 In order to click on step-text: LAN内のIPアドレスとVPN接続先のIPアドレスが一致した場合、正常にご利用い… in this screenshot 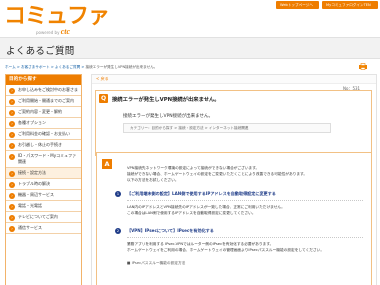, I will do `click(206, 207)`.